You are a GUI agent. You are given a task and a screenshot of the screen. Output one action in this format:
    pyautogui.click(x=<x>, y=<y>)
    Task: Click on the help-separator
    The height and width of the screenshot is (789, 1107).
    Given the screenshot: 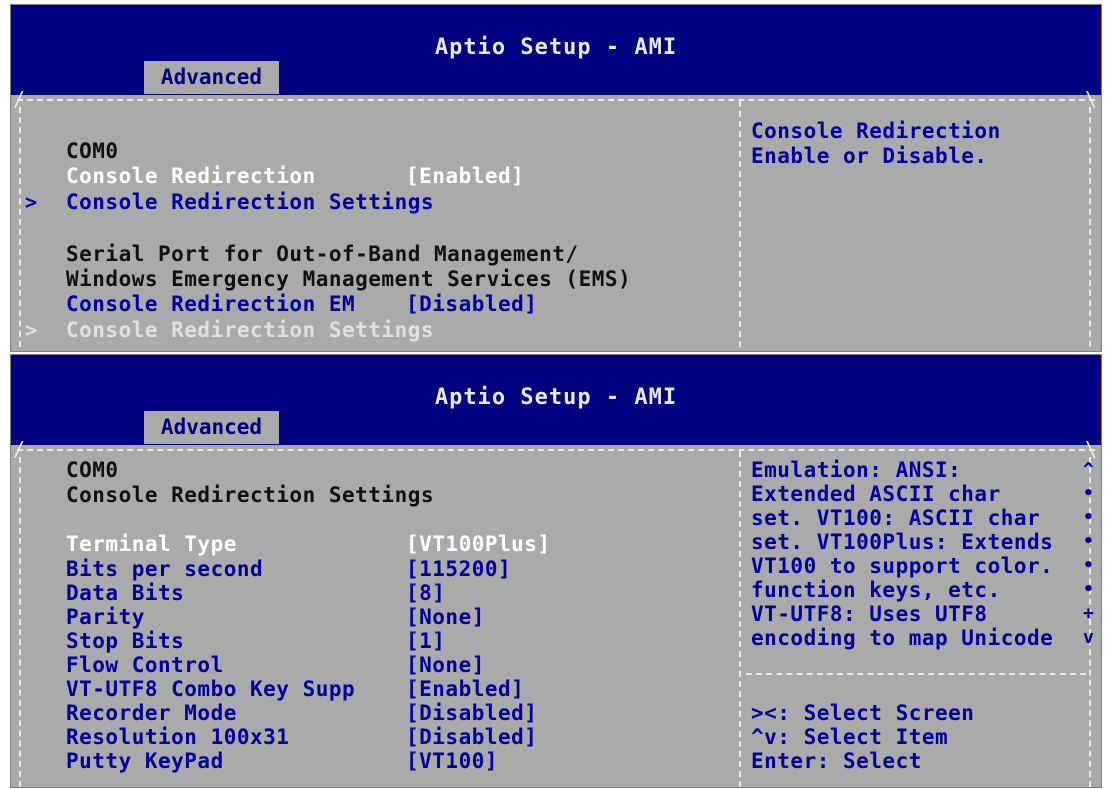 What is the action you would take?
    pyautogui.click(x=916, y=674)
    